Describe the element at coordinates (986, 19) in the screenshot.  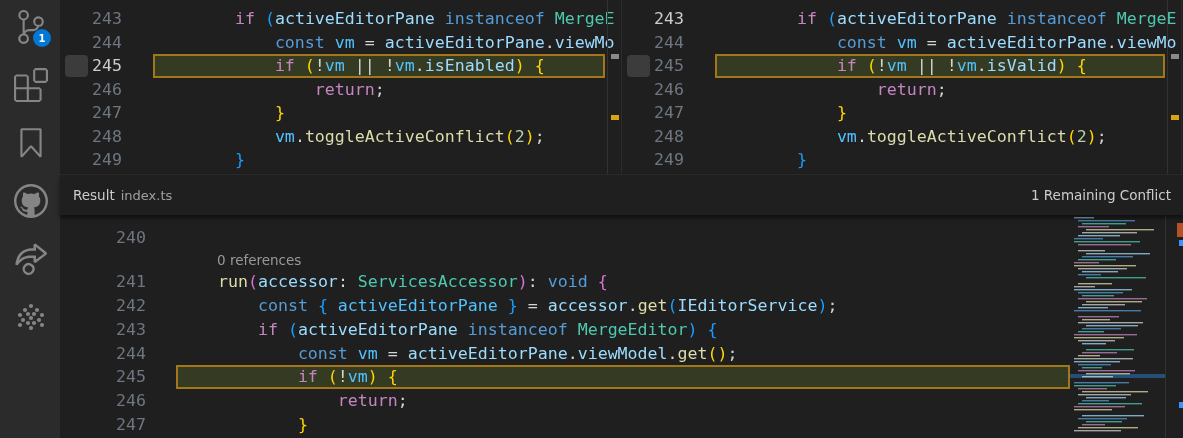
I see `code-line: if (activeEditorPane instanceof MergeE` at that location.